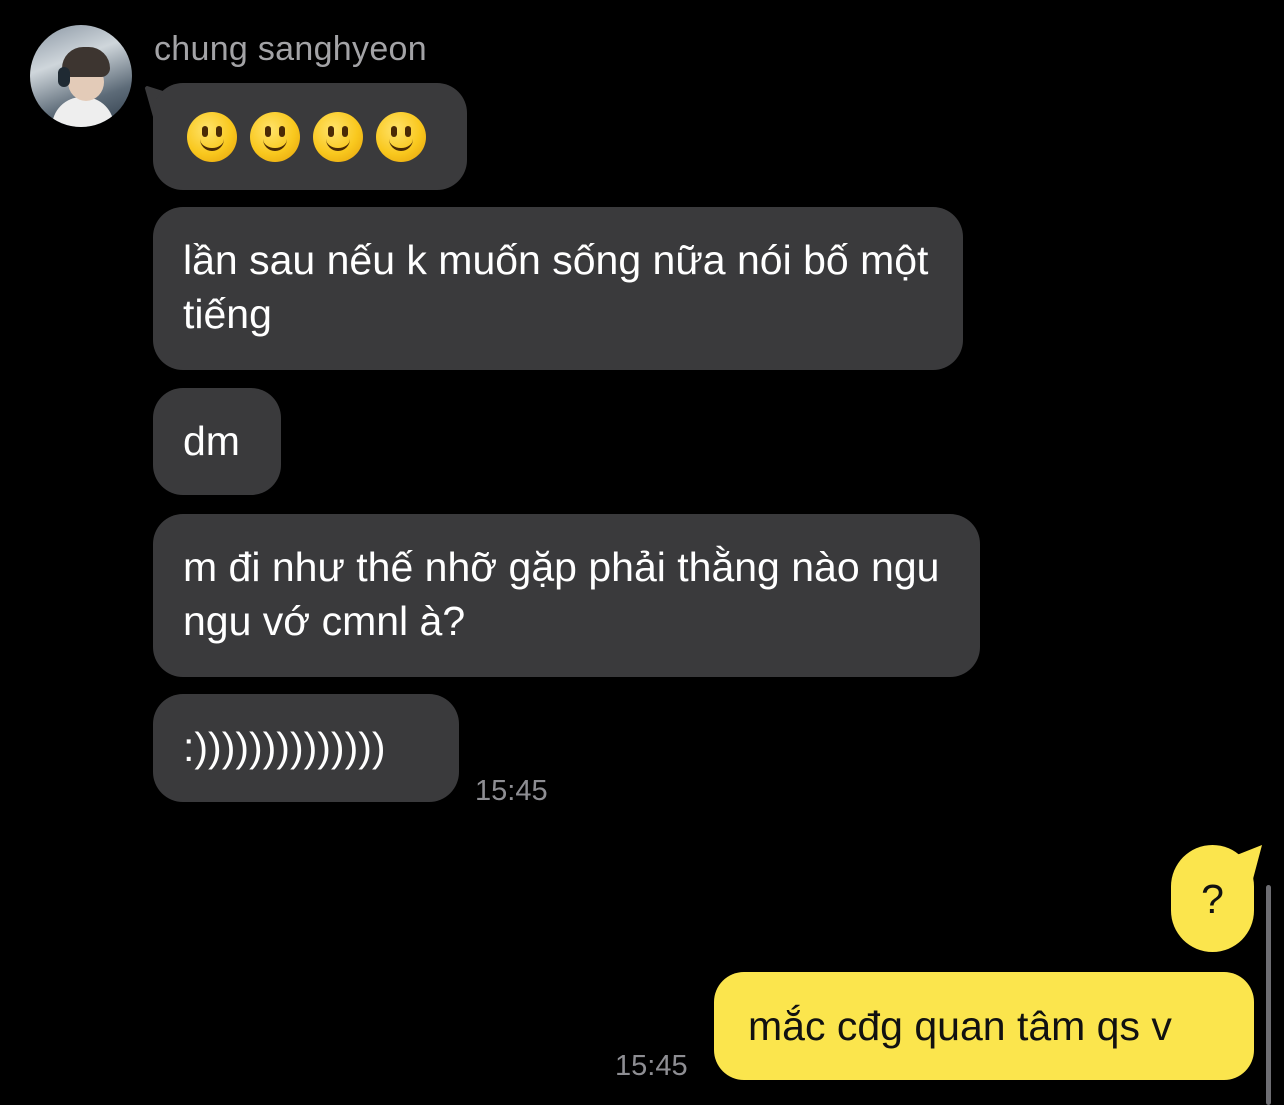 This screenshot has width=1284, height=1105. I want to click on incoming-message: :)))))))))))))), so click(306, 748).